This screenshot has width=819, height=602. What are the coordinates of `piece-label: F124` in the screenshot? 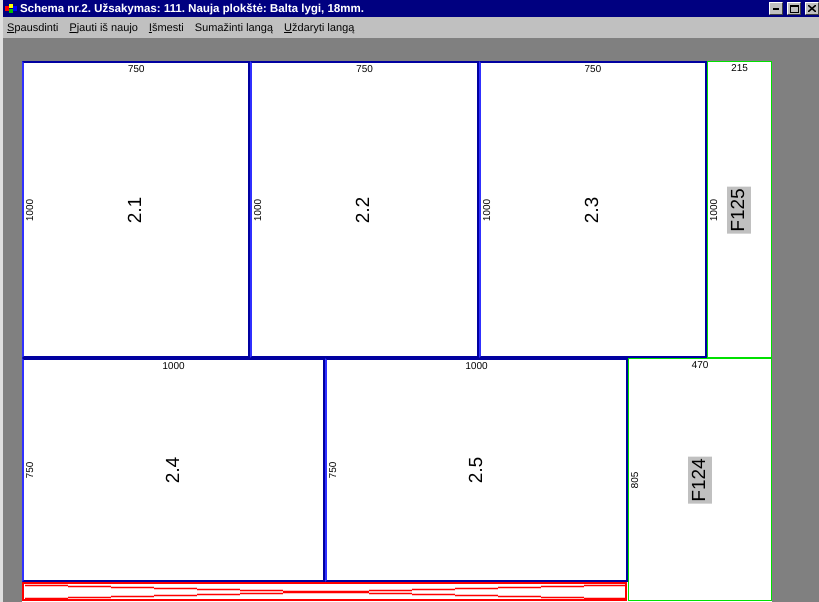 It's located at (700, 480).